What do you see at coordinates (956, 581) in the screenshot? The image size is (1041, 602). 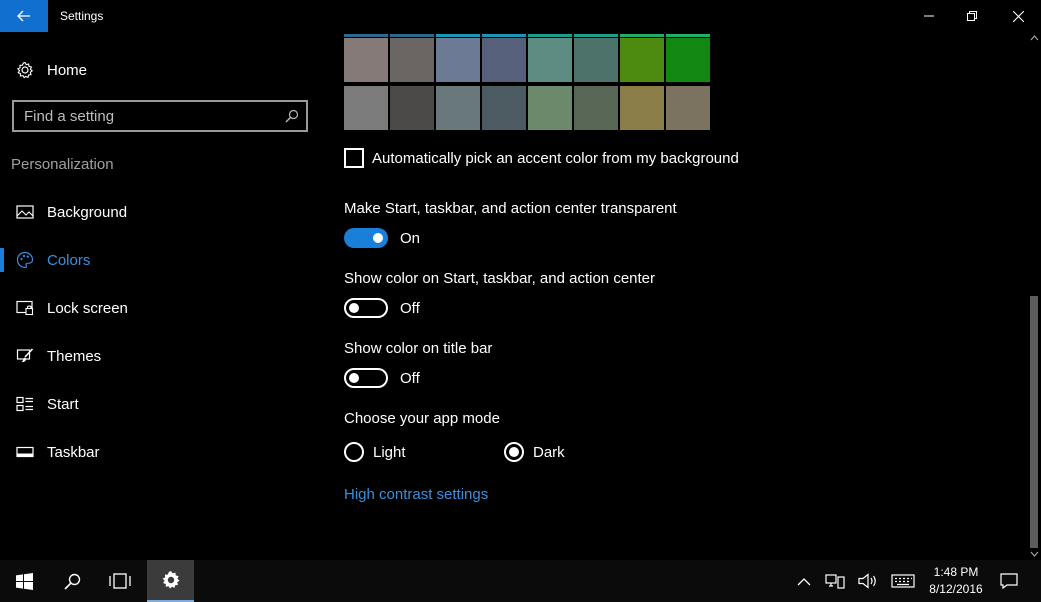 I see `clock: 1:48 PM 8/12/2016` at bounding box center [956, 581].